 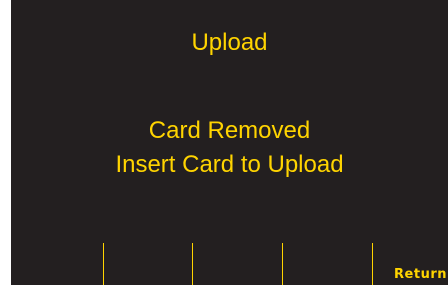 I want to click on status-message: Card Removed, so click(x=229, y=130).